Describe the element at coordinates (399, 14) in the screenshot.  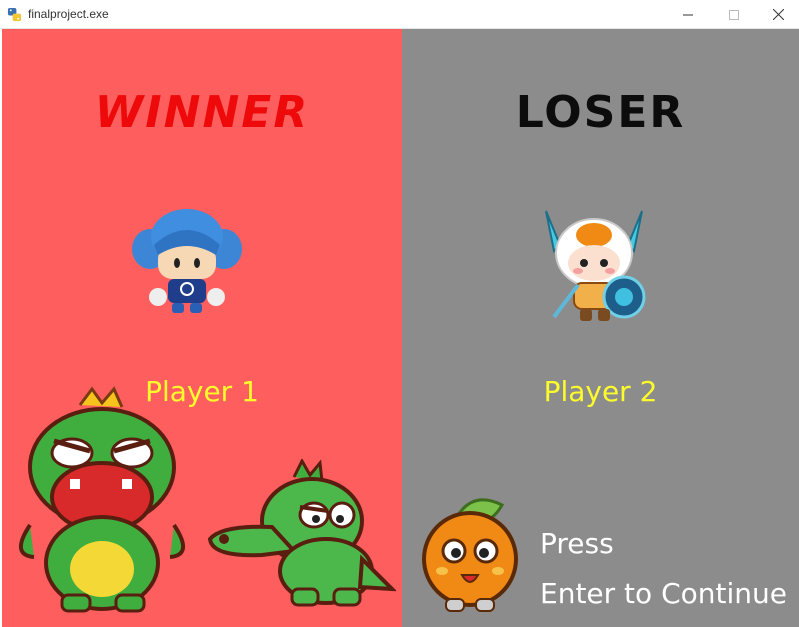
I see `window-title-bar: finalproject.exe` at that location.